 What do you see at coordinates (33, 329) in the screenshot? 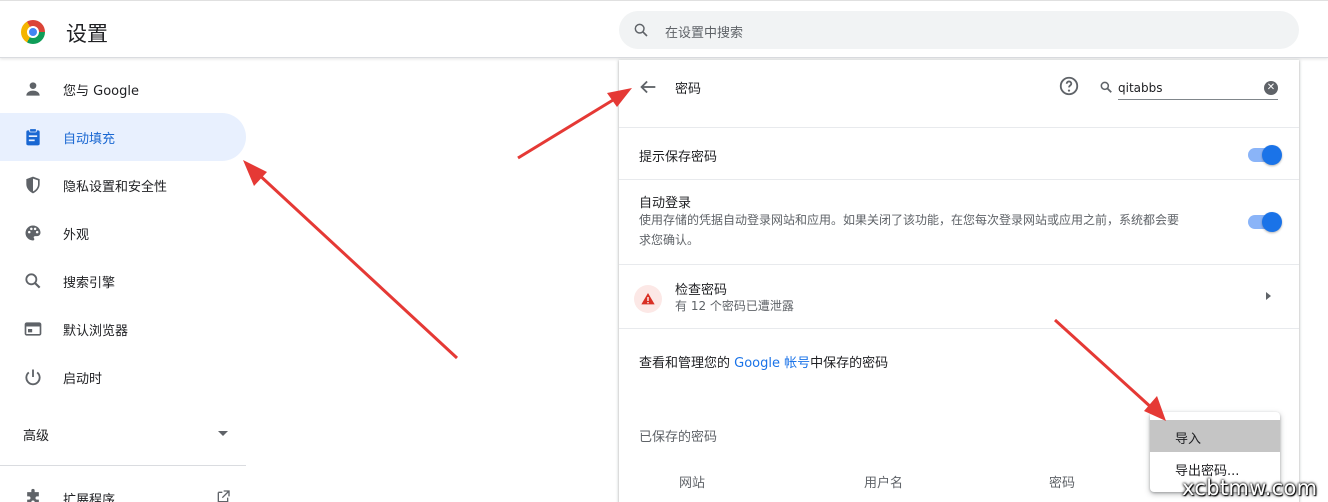
I see `browser-icon` at bounding box center [33, 329].